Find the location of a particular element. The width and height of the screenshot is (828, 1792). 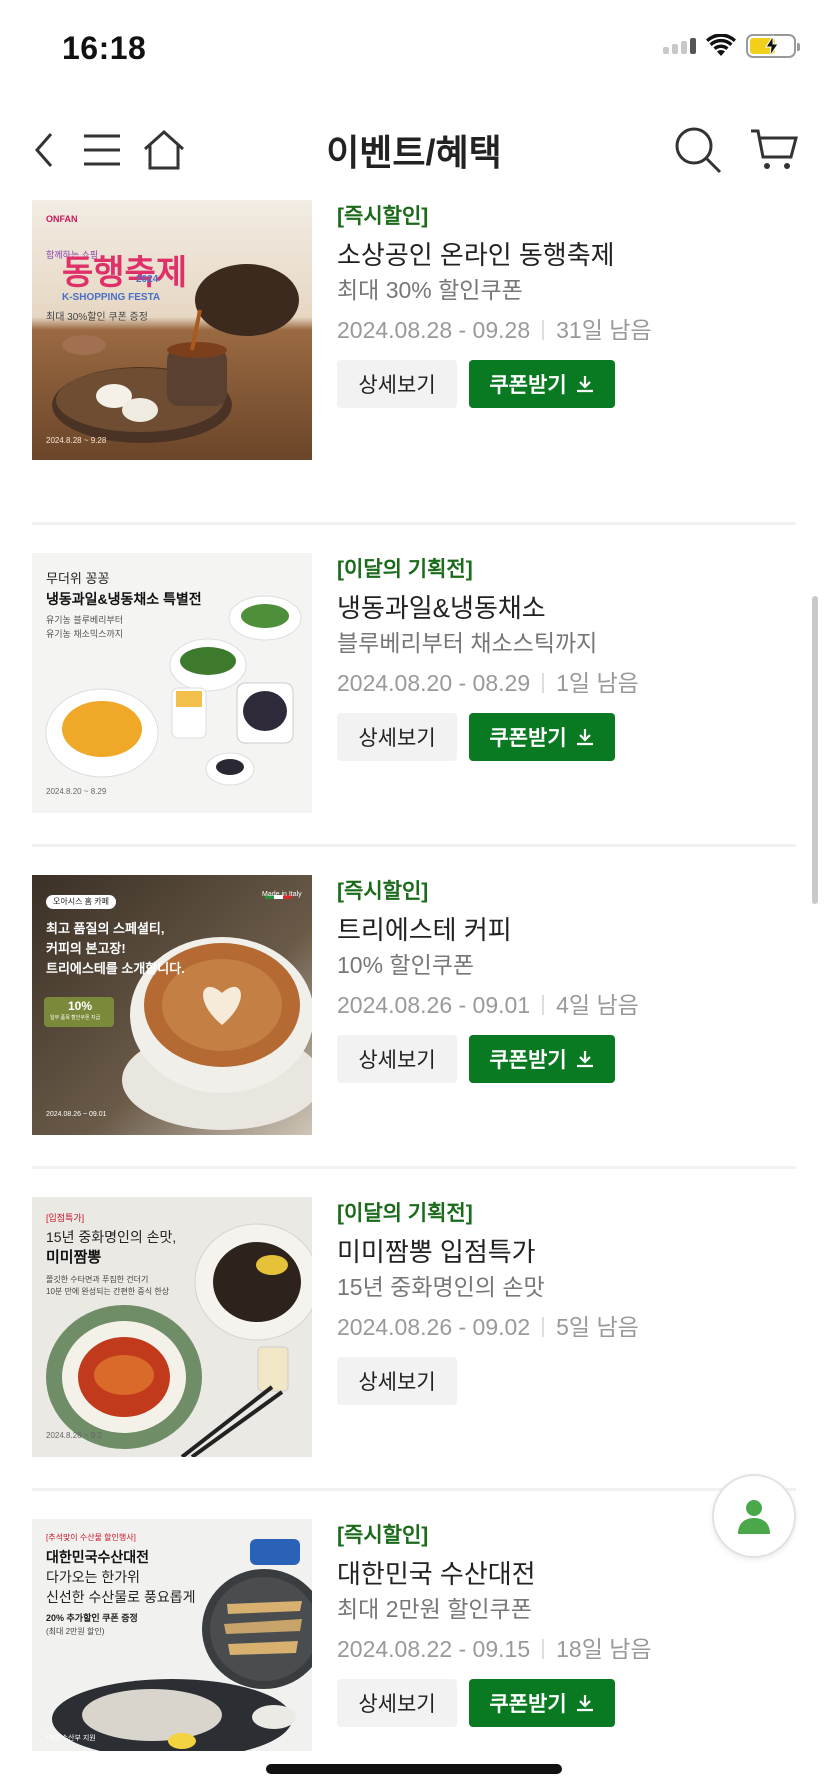

thumb-headline: 동행축제 is located at coordinates (125, 273).